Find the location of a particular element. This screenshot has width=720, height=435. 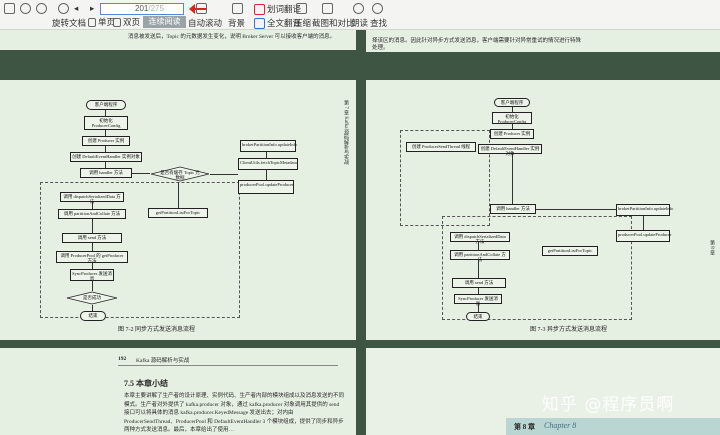

page-number: 192 is located at coordinates (122, 359).